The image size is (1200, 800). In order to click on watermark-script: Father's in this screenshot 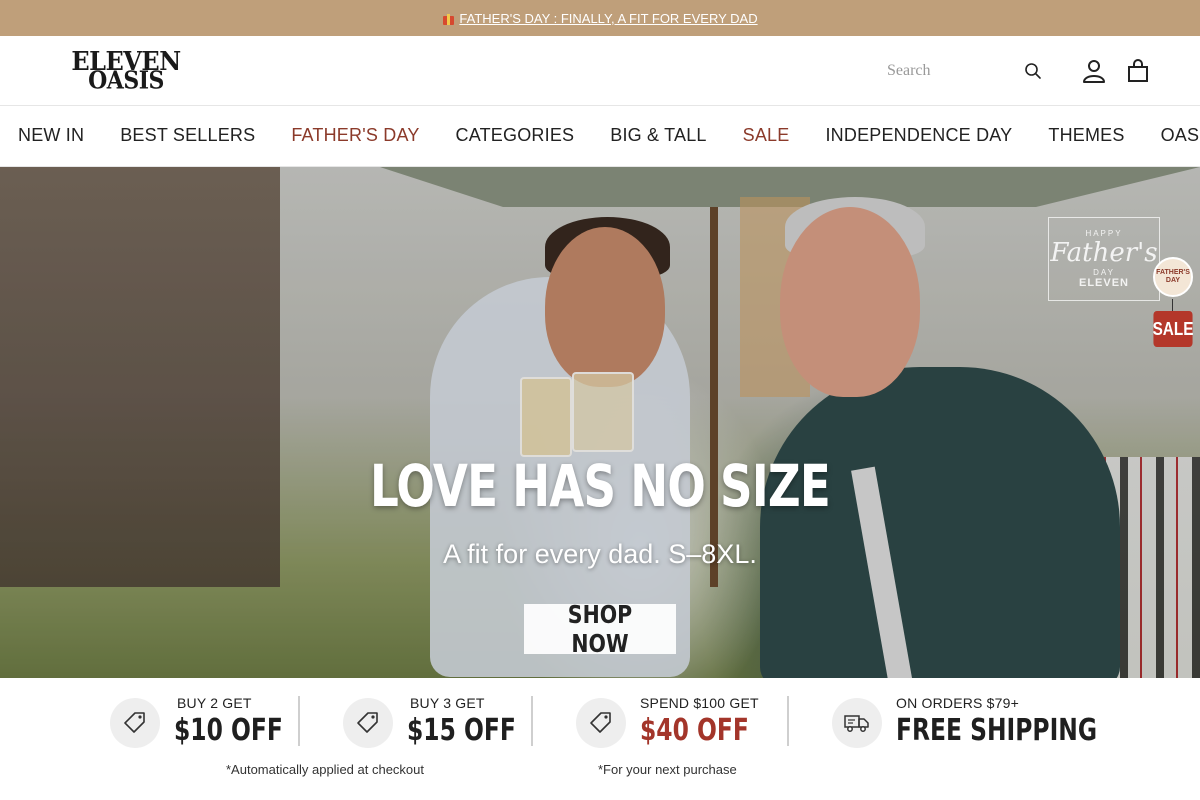, I will do `click(1104, 253)`.